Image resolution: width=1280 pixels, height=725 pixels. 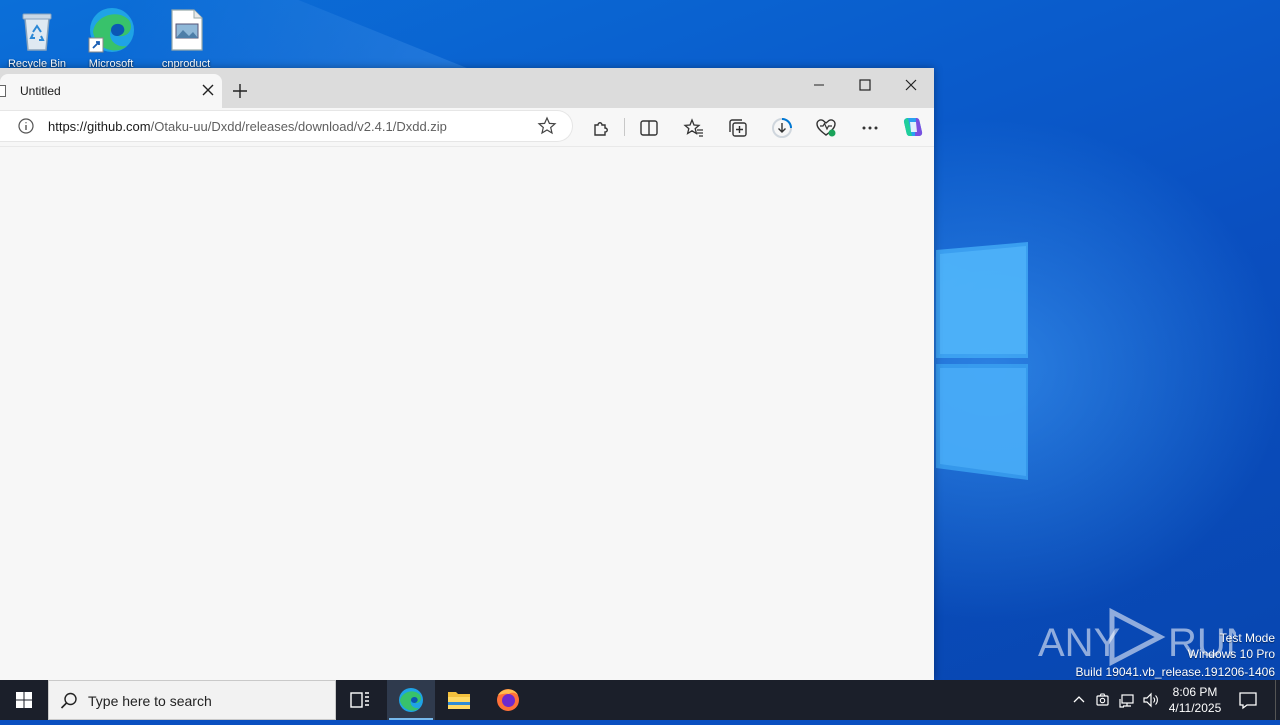 I want to click on edge-shortcut-icon, so click(x=111, y=30).